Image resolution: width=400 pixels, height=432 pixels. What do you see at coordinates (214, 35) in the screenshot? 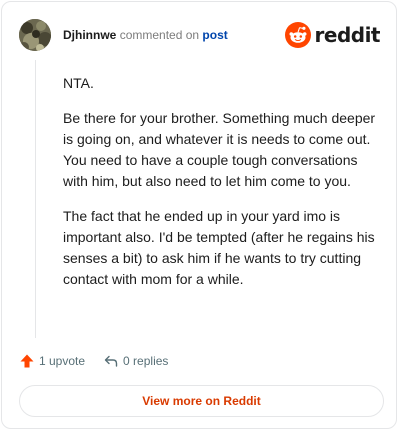
I see `post-link: post` at bounding box center [214, 35].